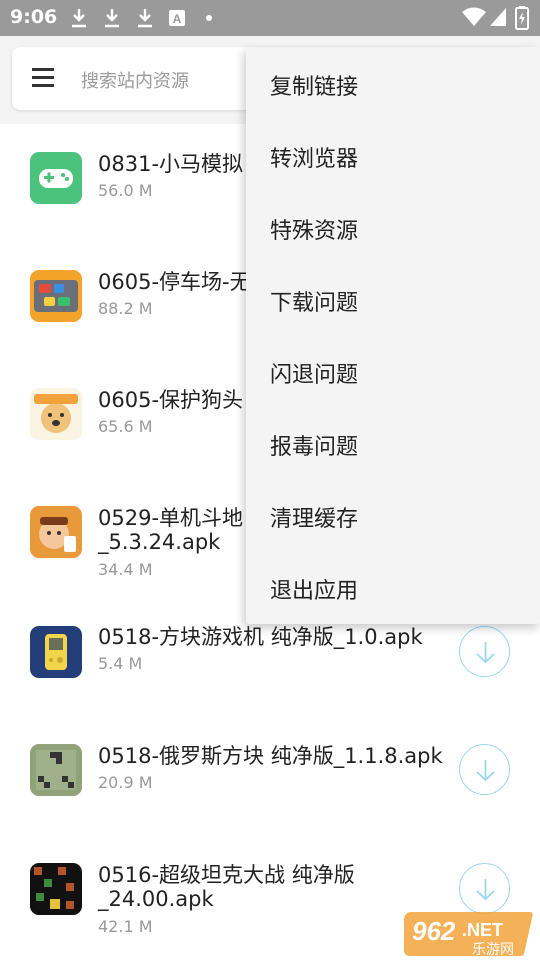 The height and width of the screenshot is (960, 540). I want to click on status-bar: 9:06 A, so click(270, 18).